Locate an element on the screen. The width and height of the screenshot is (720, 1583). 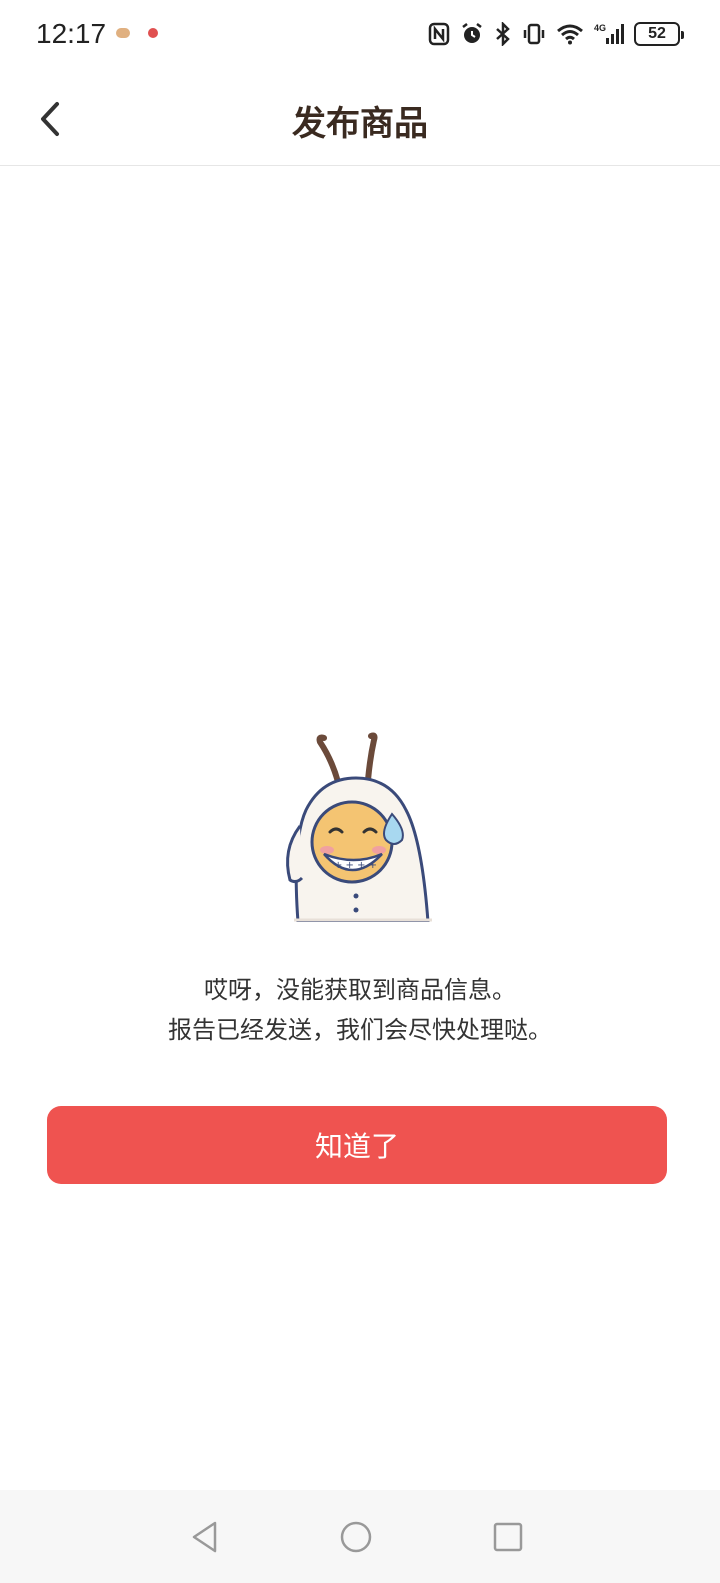
acknowledge-button-label: 知道了 is located at coordinates (356, 1146).